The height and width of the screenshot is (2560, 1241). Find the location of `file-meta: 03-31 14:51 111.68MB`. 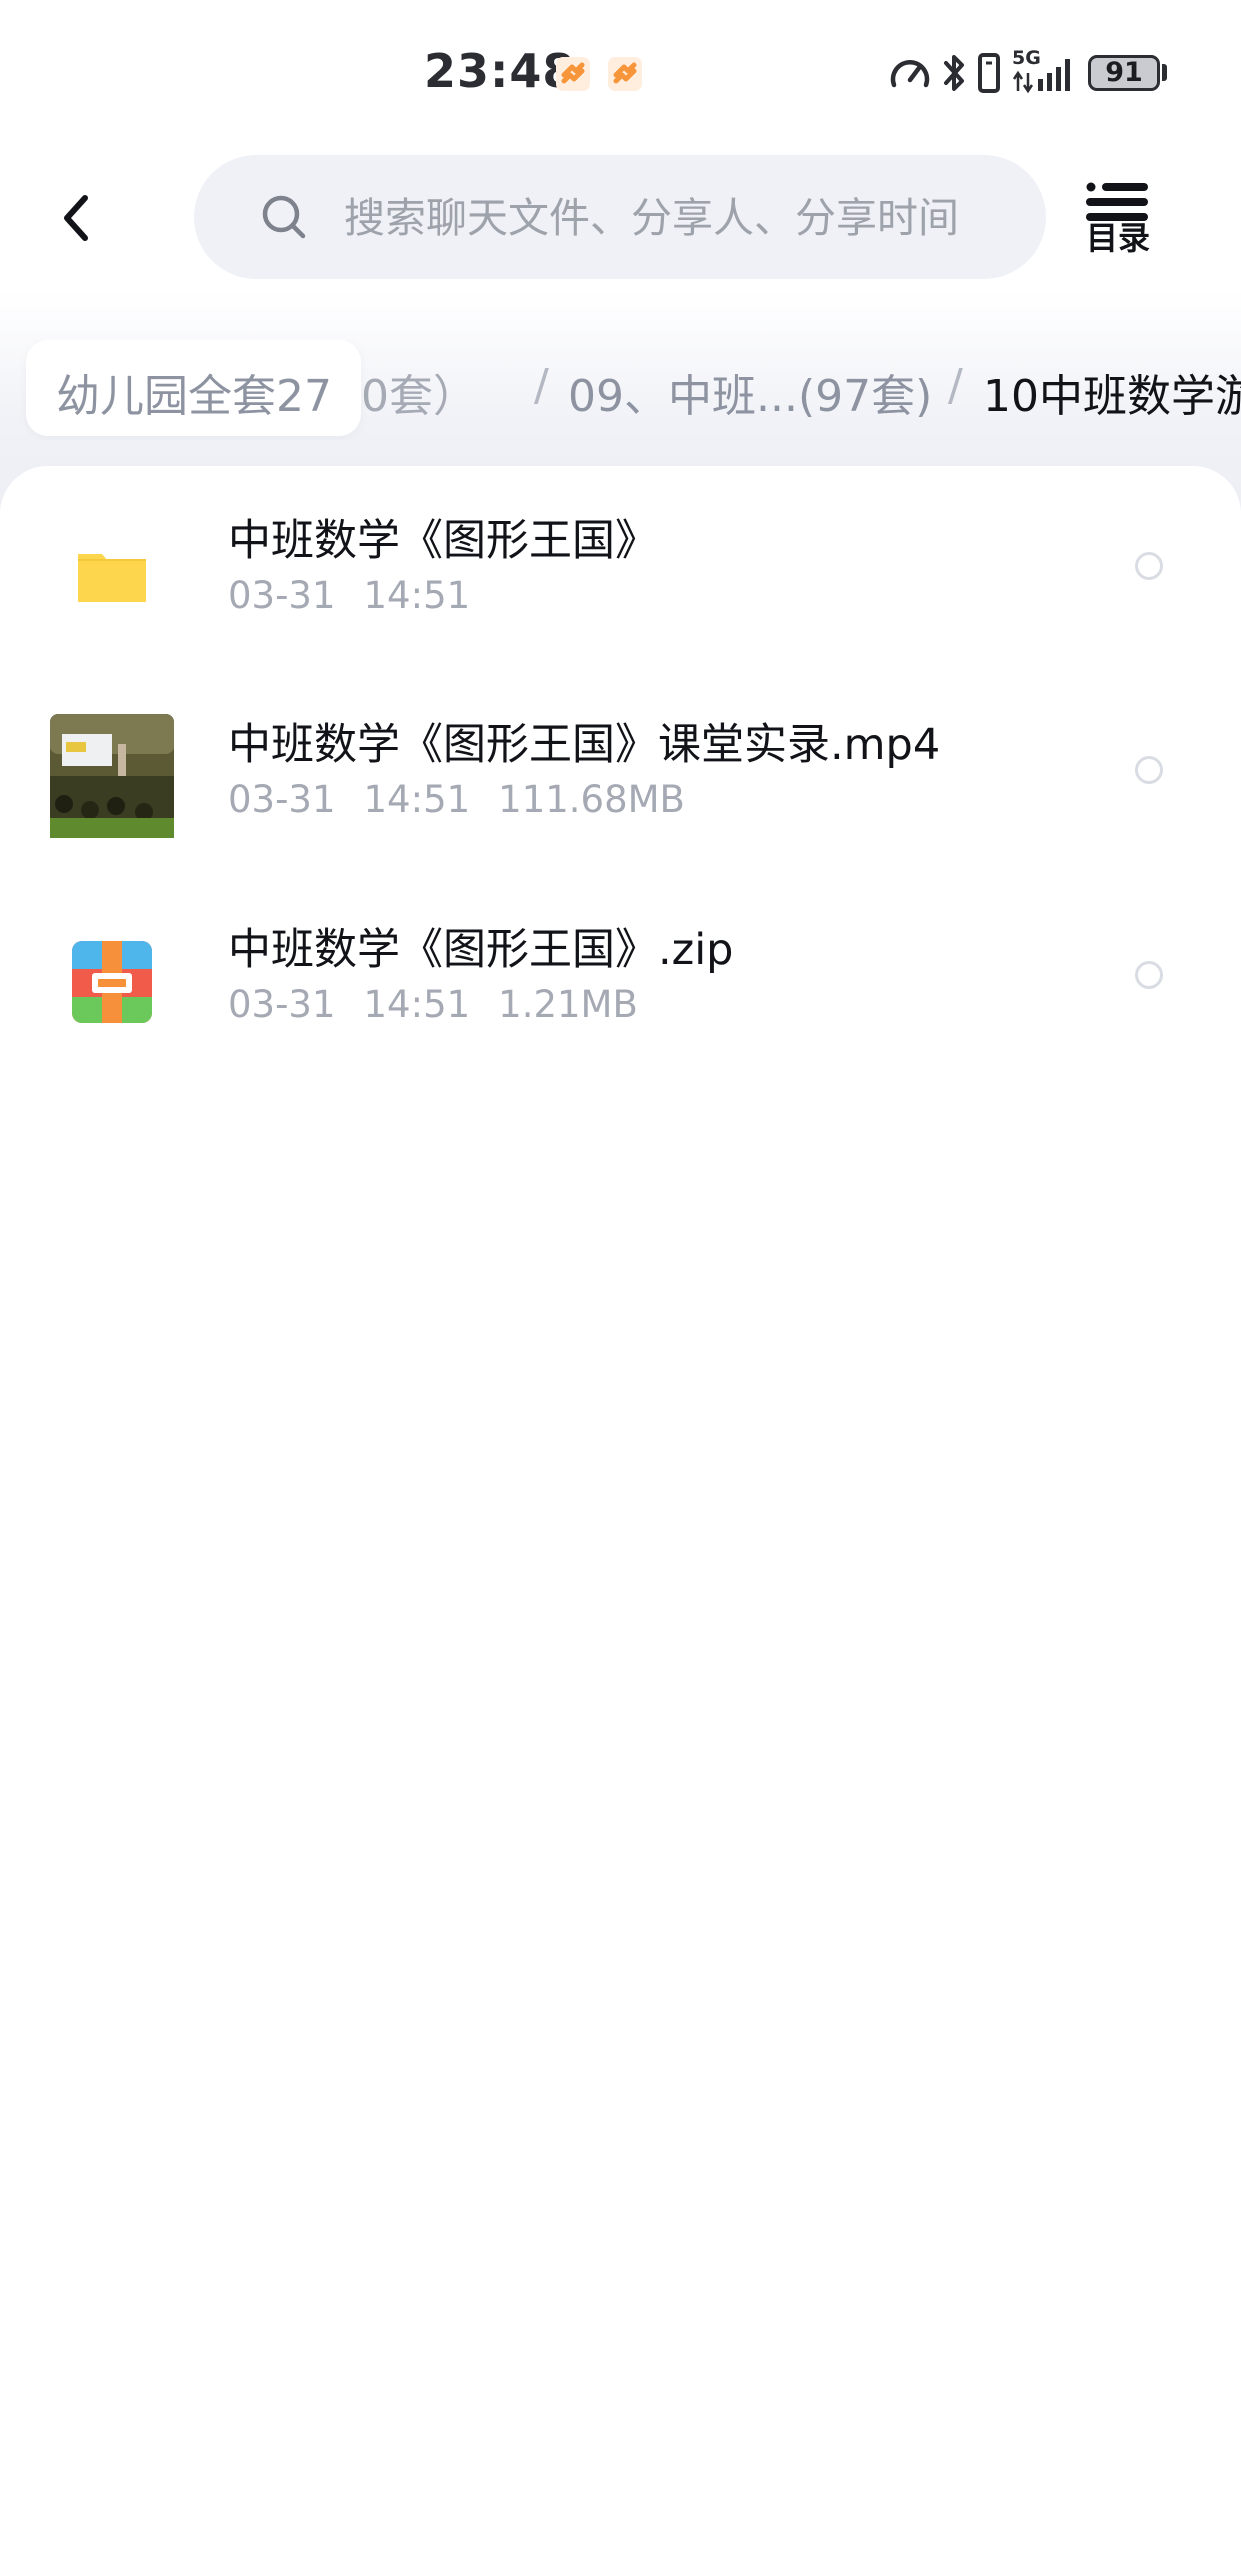

file-meta: 03-31 14:51 111.68MB is located at coordinates (470, 799).